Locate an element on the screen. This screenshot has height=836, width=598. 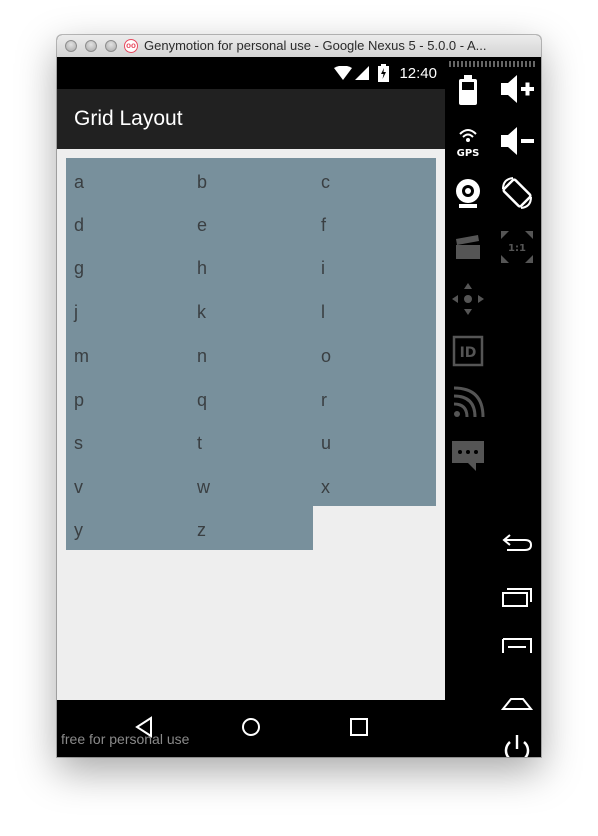
grid-cell: v is located at coordinates (78, 487).